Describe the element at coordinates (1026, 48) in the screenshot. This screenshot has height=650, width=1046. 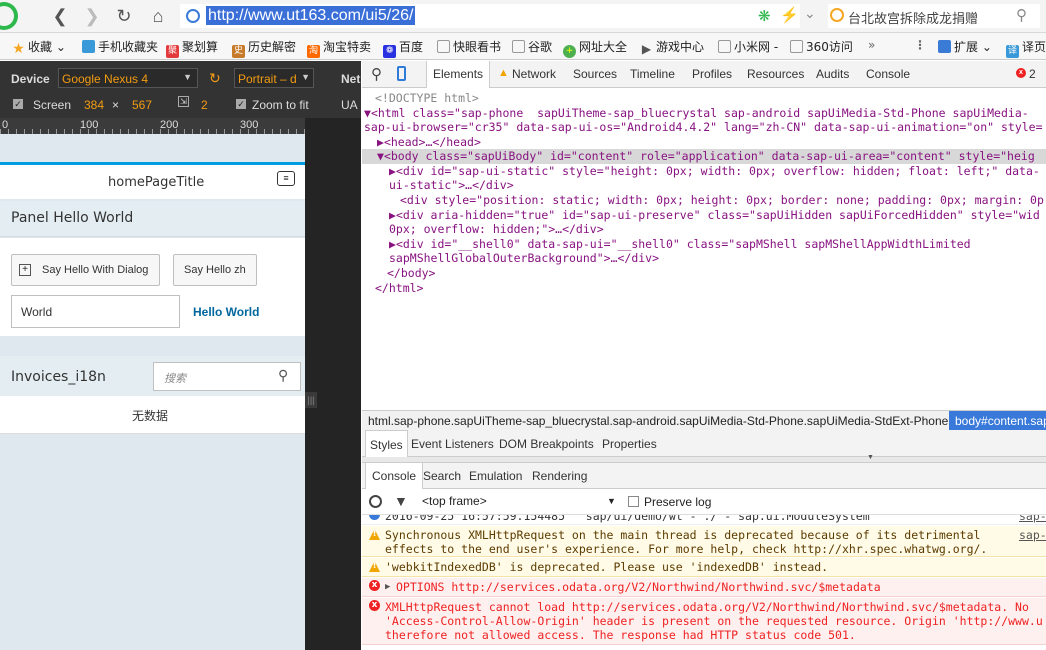
I see `translate-button: 译译页` at that location.